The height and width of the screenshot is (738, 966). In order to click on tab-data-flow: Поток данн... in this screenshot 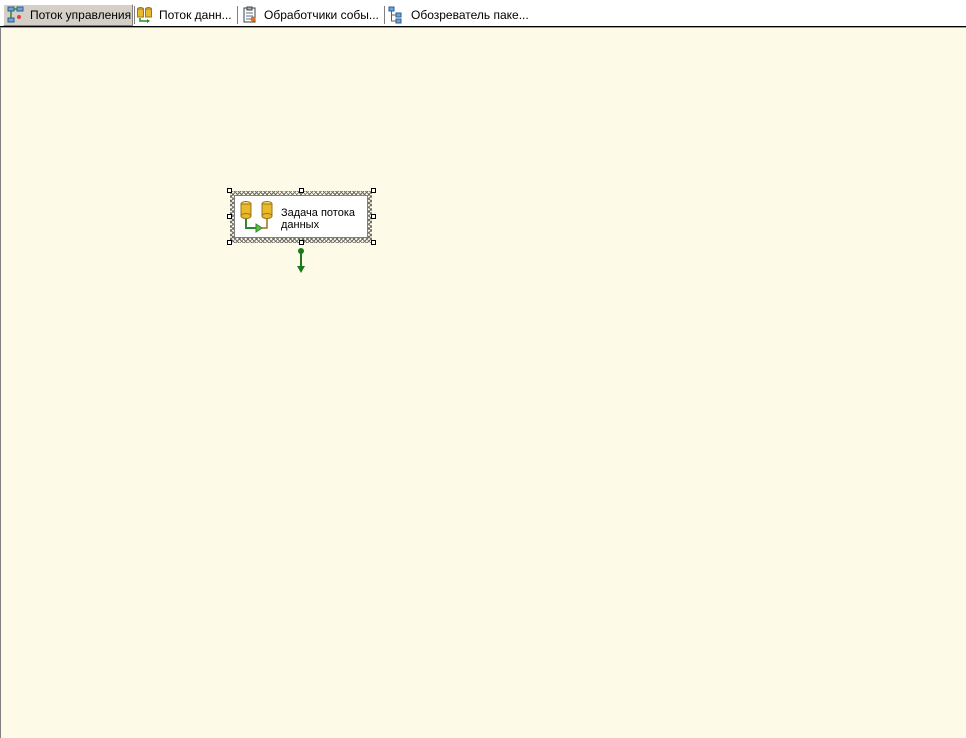, I will do `click(185, 15)`.